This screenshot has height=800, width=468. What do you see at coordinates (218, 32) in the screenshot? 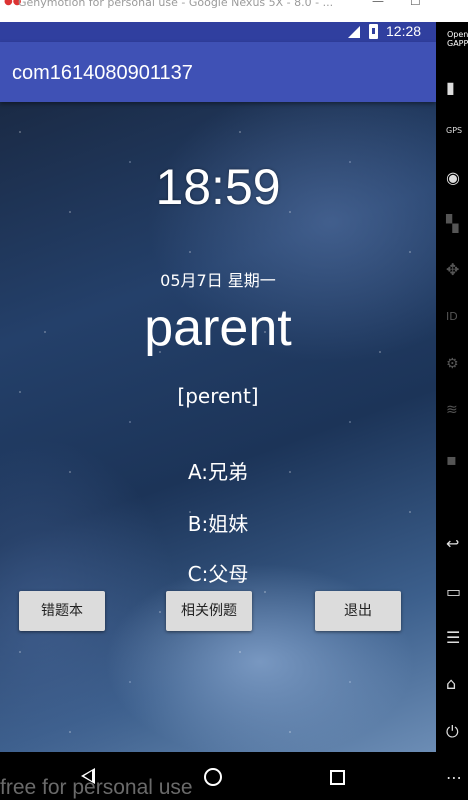
I see `status-bar: 12:28` at bounding box center [218, 32].